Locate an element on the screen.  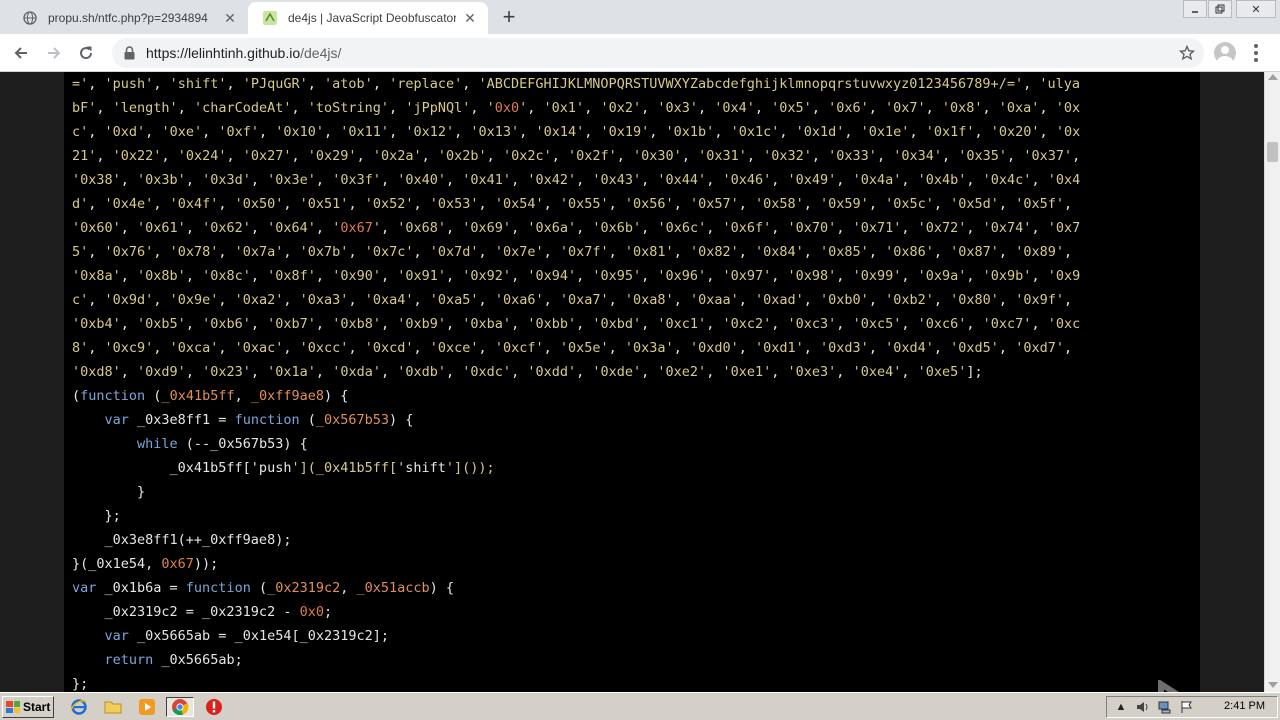
start-label: Start is located at coordinates (37, 707).